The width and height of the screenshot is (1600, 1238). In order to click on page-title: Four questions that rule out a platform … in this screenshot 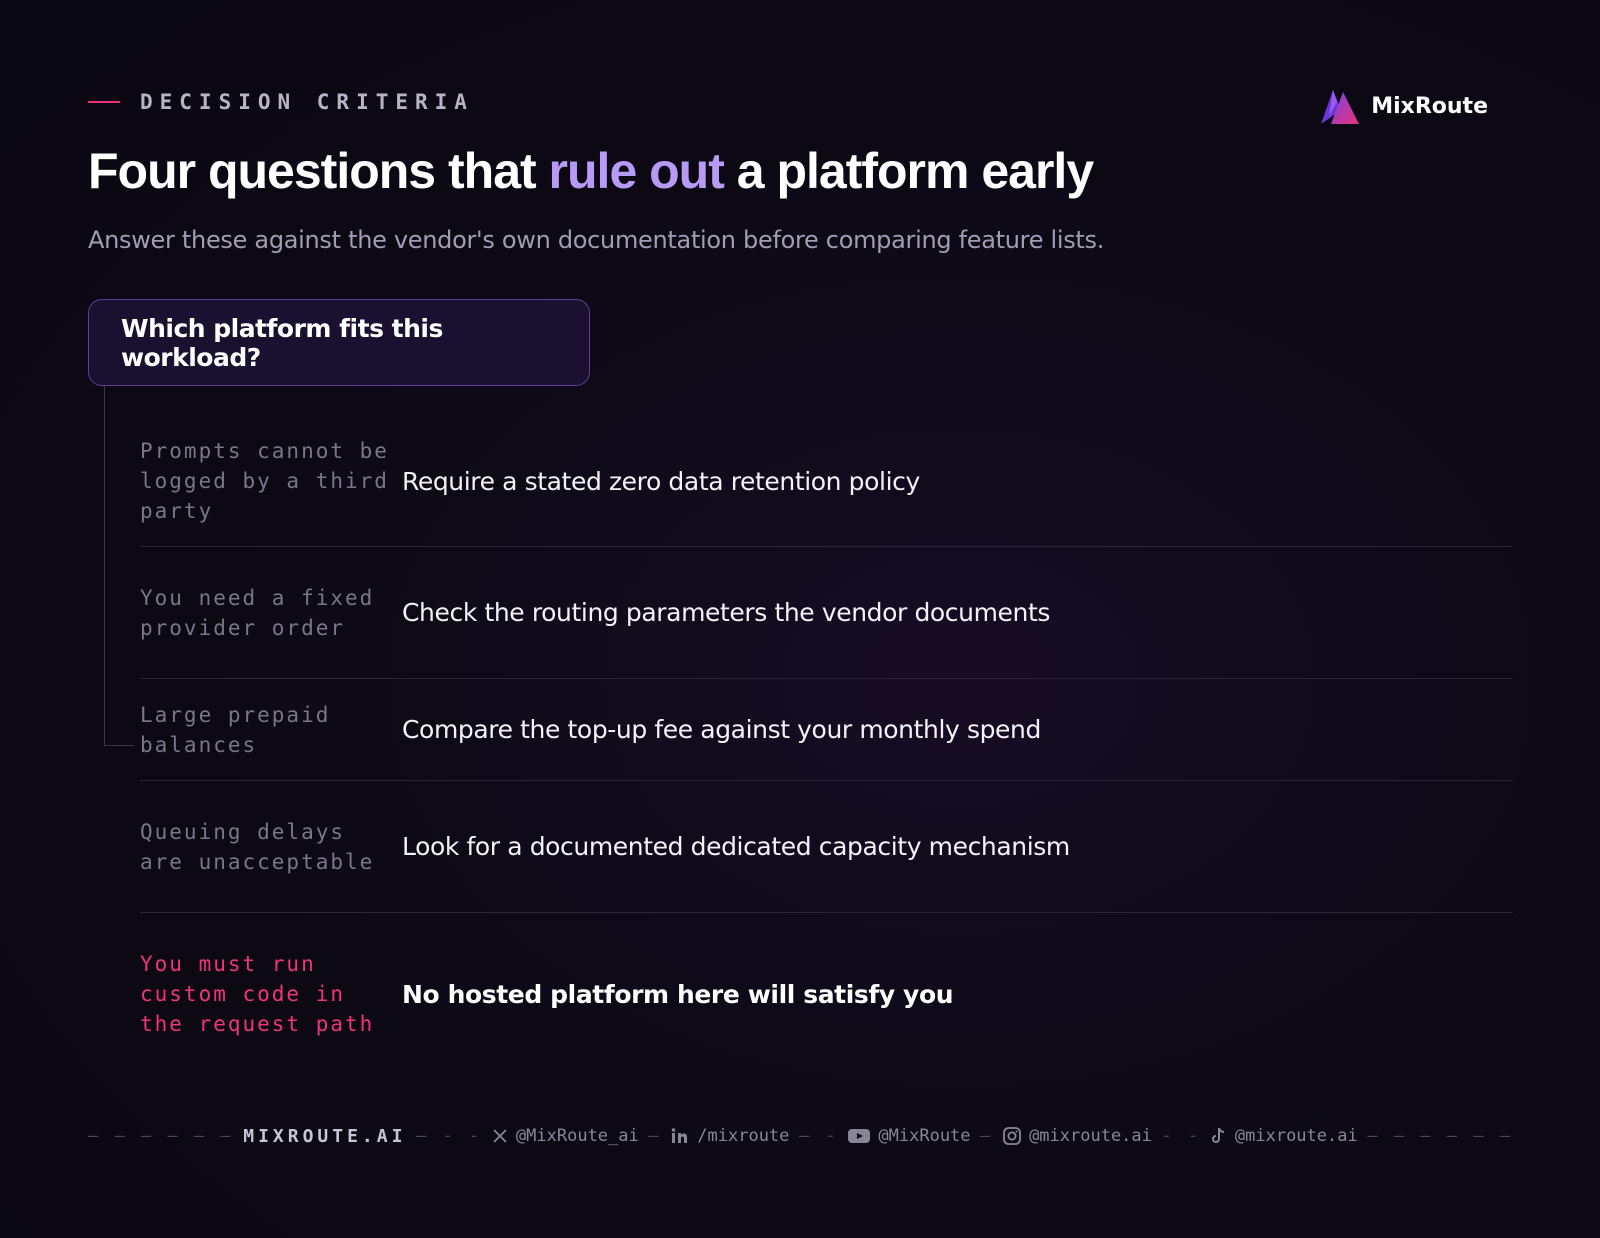, I will do `click(591, 171)`.